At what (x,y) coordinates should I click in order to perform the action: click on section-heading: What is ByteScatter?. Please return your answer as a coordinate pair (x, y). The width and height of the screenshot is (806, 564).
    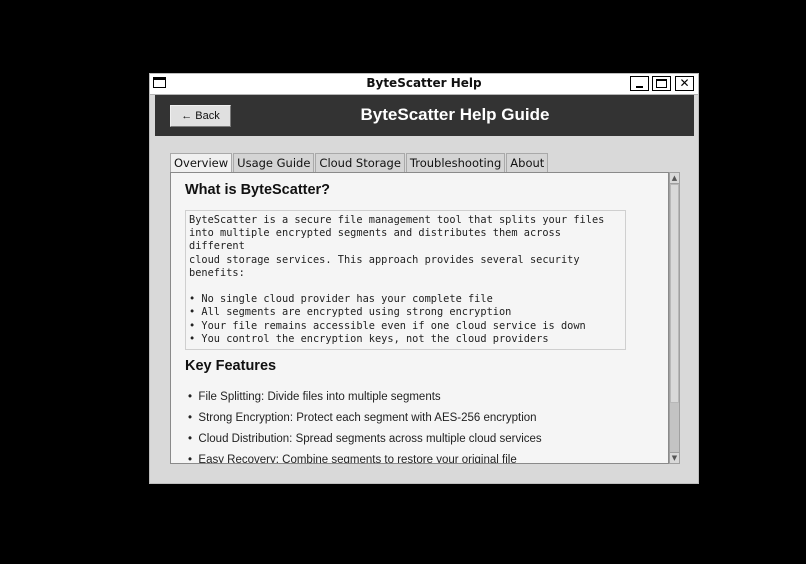
    Looking at the image, I should click on (258, 190).